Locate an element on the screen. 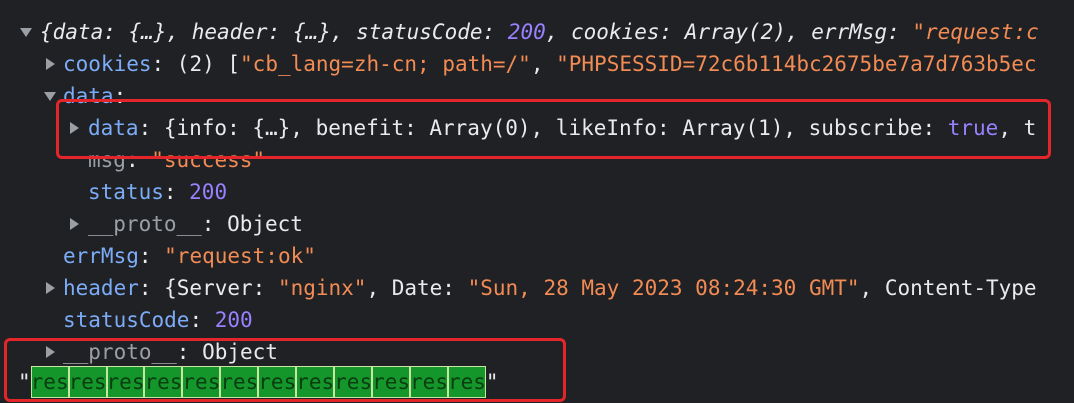 The width and height of the screenshot is (1074, 403). cookies-preview: : (2) [ is located at coordinates (196, 64).